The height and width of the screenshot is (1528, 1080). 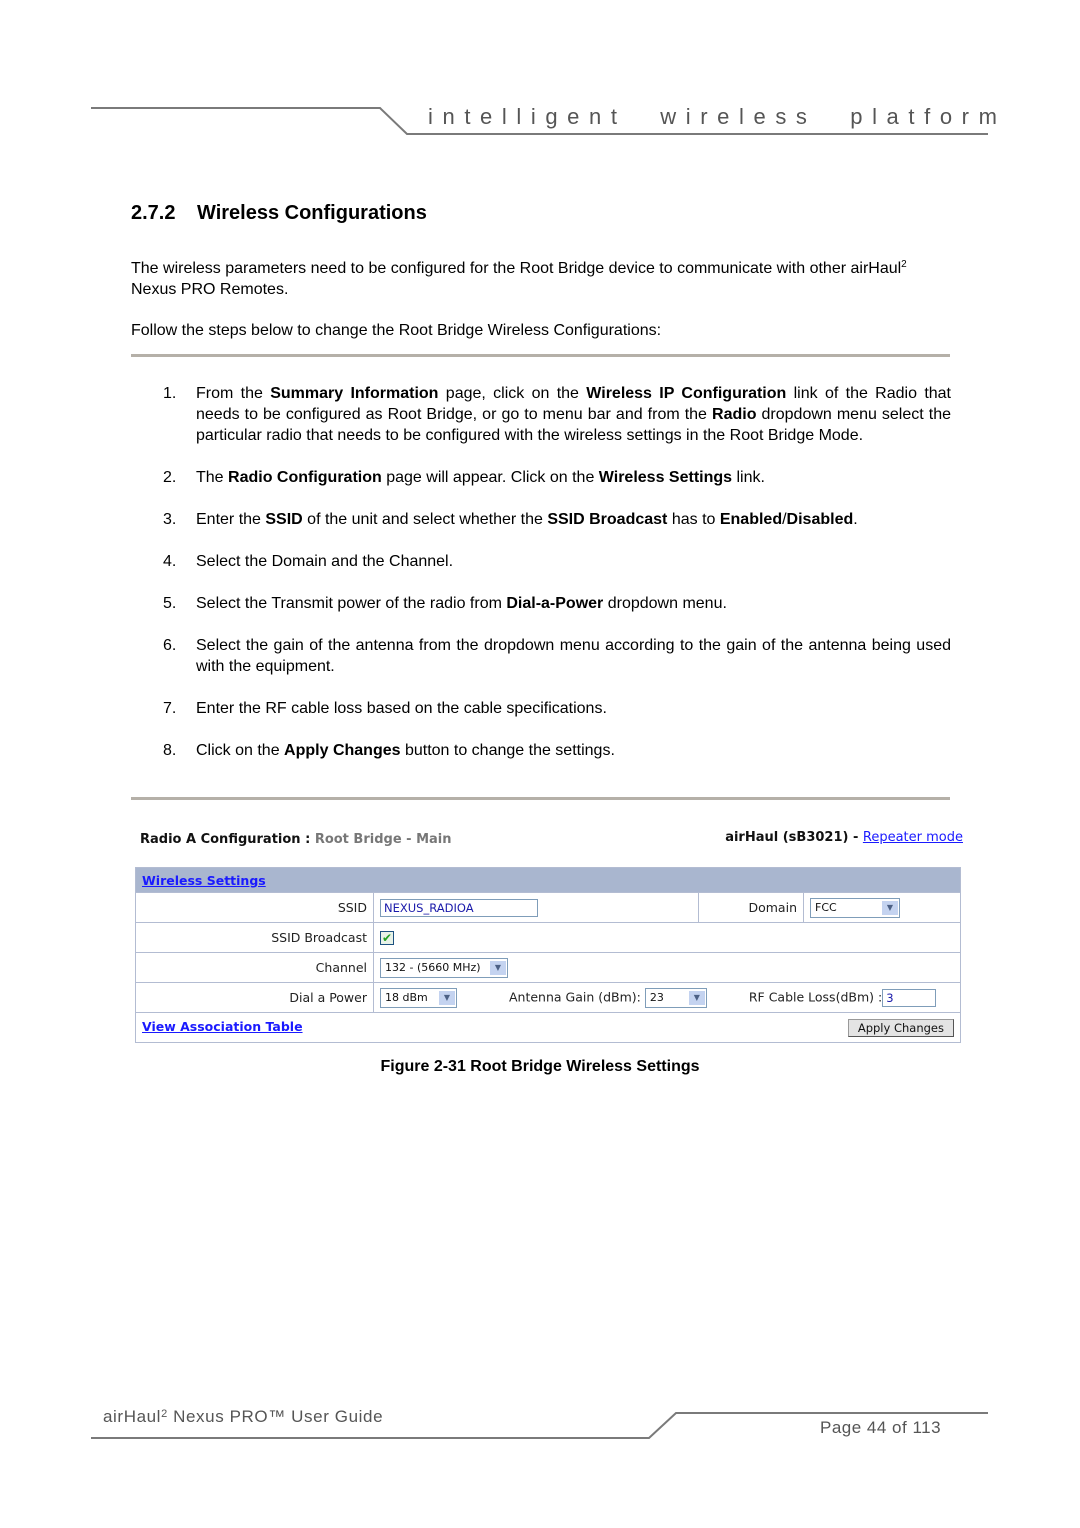 I want to click on step-text: of the unit and select whether the, so click(x=425, y=519).